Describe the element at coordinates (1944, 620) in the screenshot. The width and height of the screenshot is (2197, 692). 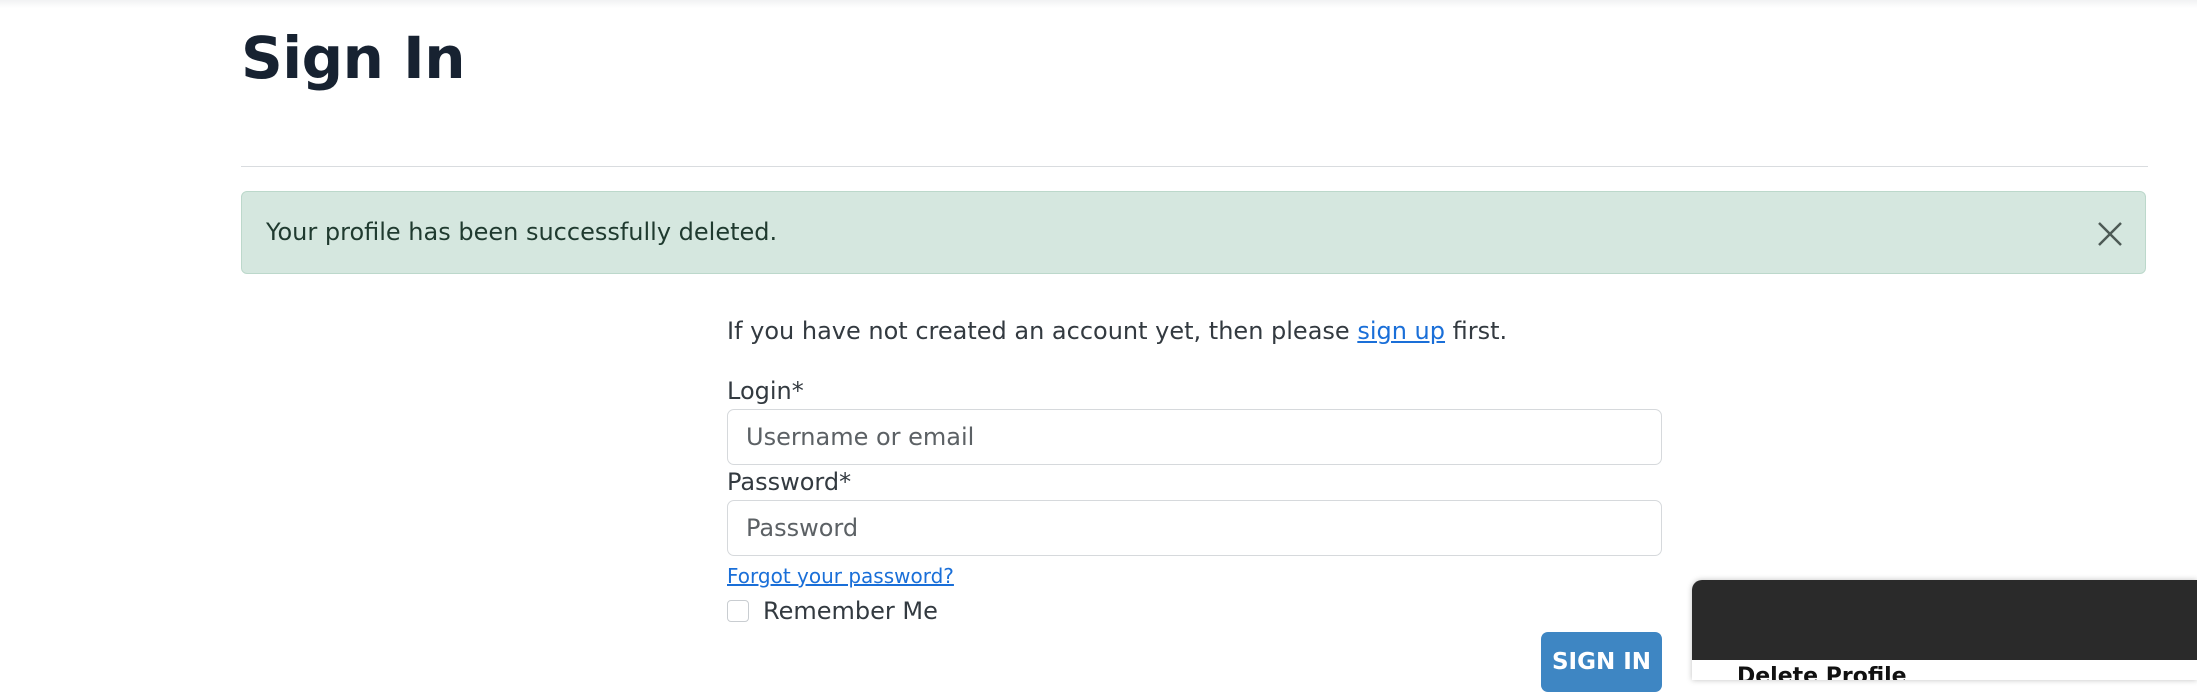
I see `popup-header` at that location.